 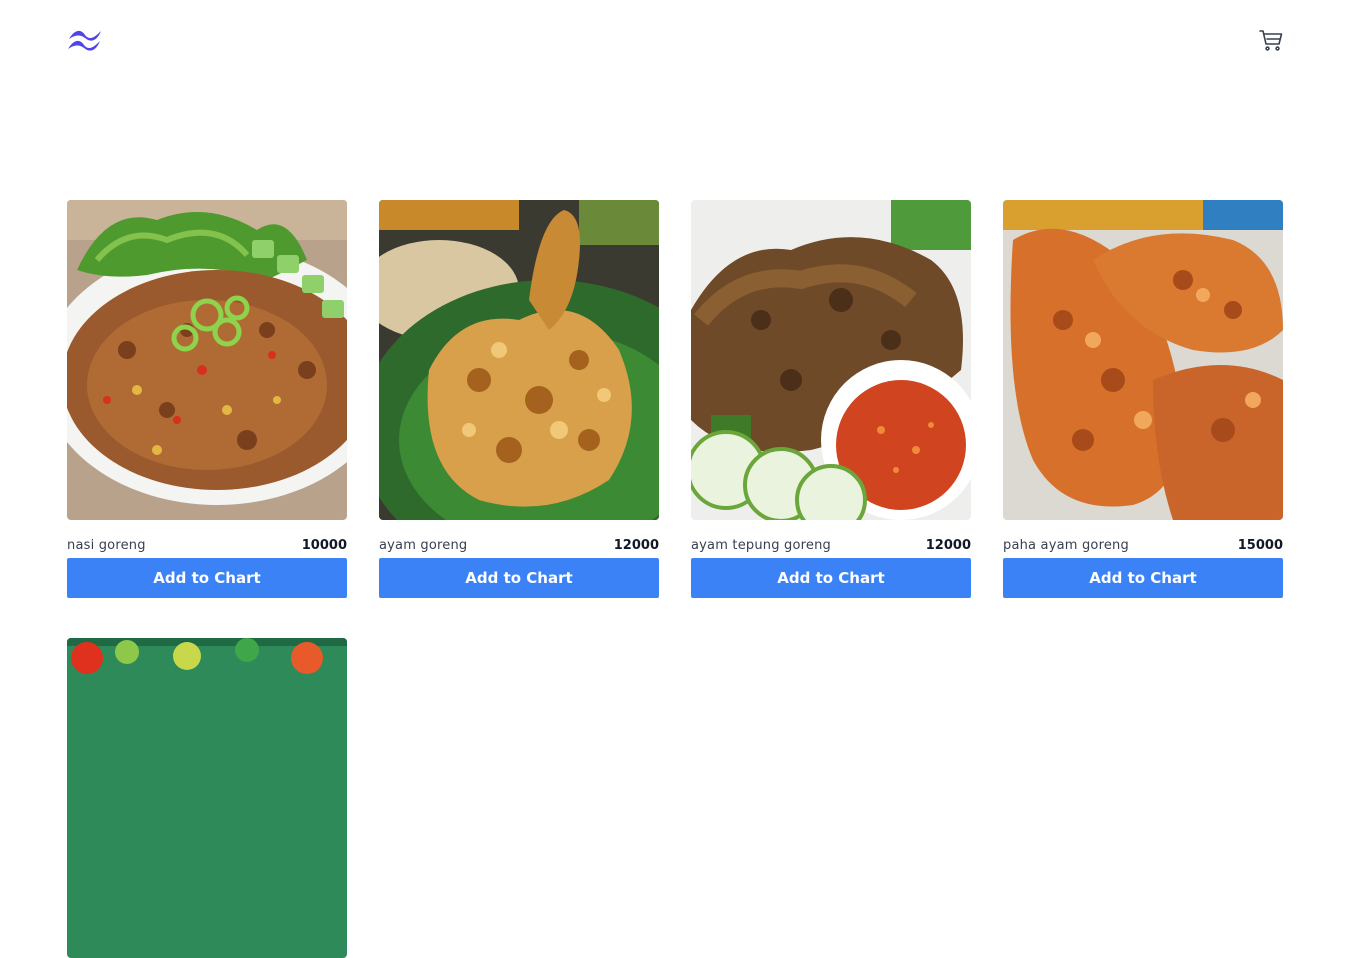 What do you see at coordinates (207, 360) in the screenshot?
I see `fried-rice-photo` at bounding box center [207, 360].